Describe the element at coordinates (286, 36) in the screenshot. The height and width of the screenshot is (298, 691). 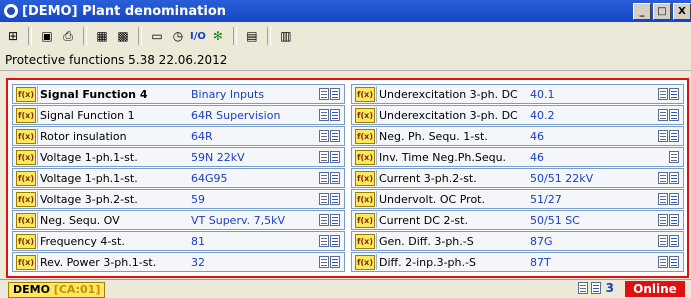
I see `report-icon: ▥` at that location.